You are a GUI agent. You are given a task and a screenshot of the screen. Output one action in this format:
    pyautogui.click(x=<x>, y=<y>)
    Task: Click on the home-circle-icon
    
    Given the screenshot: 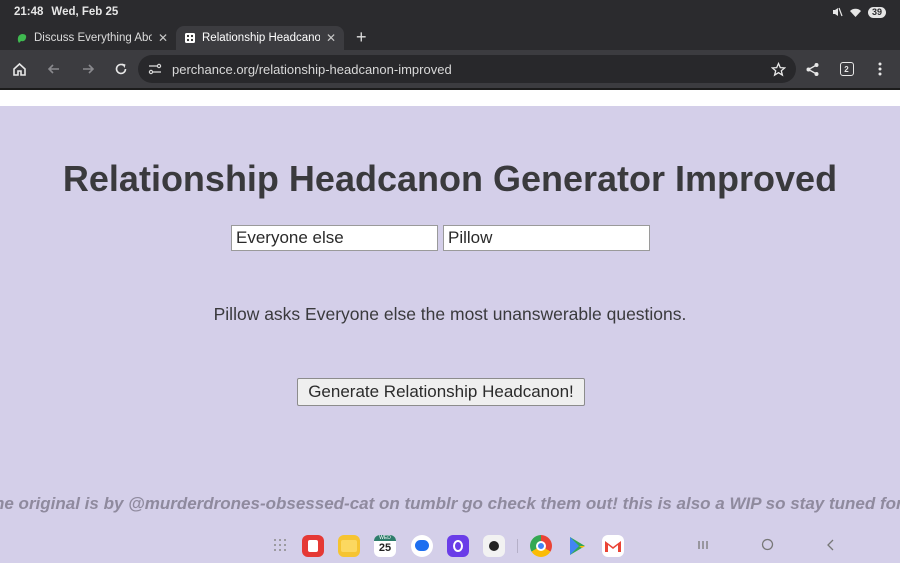 What is the action you would take?
    pyautogui.click(x=767, y=544)
    